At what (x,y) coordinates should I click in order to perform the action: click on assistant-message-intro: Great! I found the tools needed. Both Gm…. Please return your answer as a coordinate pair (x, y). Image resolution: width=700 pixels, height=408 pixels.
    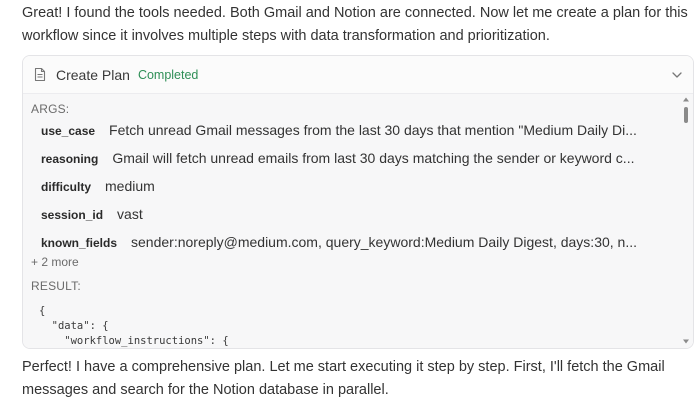
    Looking at the image, I should click on (355, 24).